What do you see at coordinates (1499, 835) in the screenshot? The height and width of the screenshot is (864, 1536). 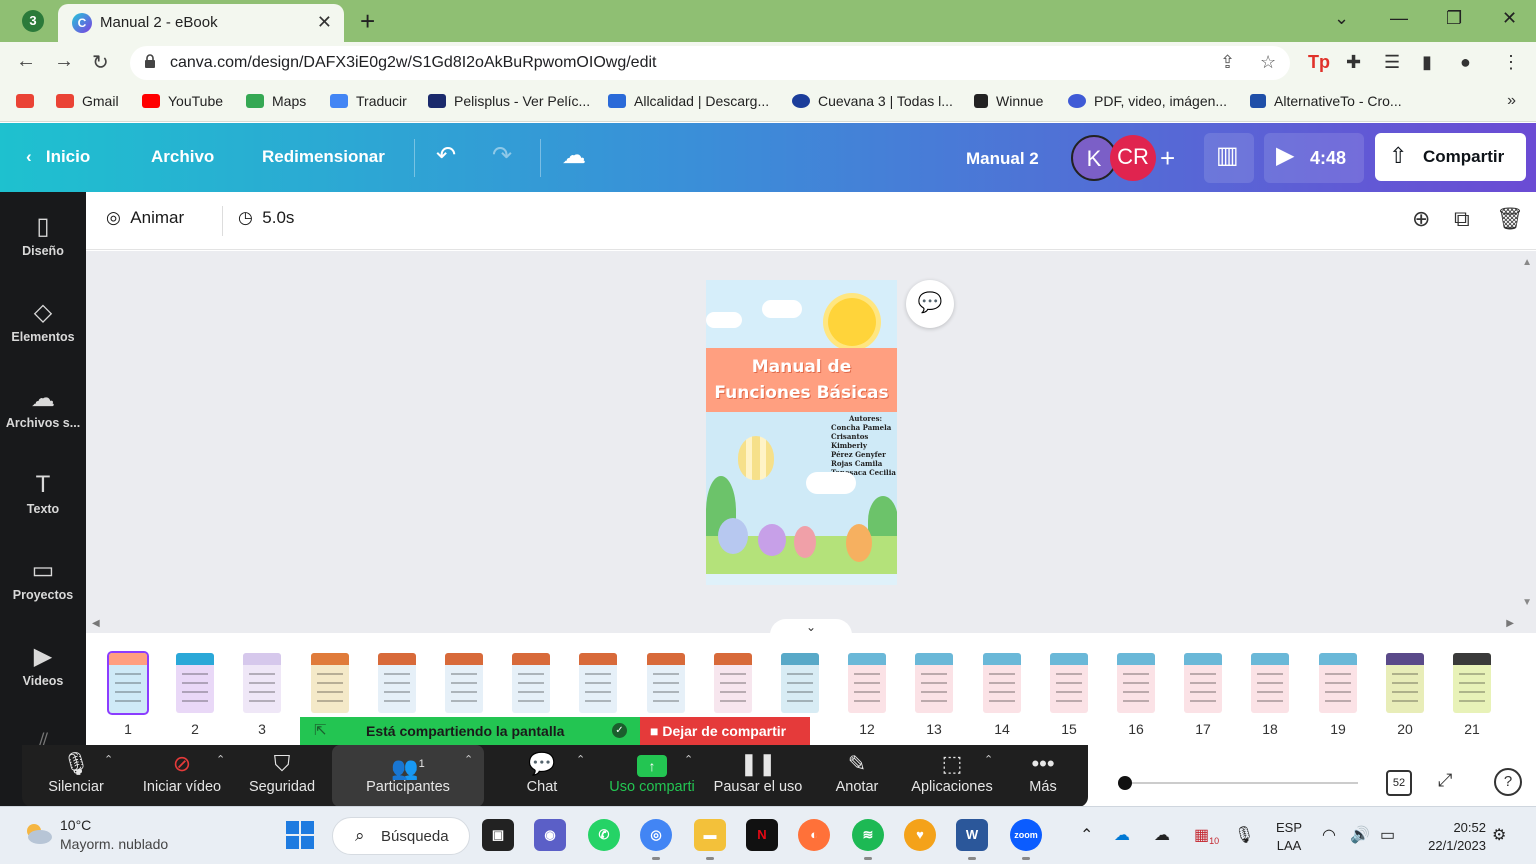 I see `notifications-icon: ⚙` at bounding box center [1499, 835].